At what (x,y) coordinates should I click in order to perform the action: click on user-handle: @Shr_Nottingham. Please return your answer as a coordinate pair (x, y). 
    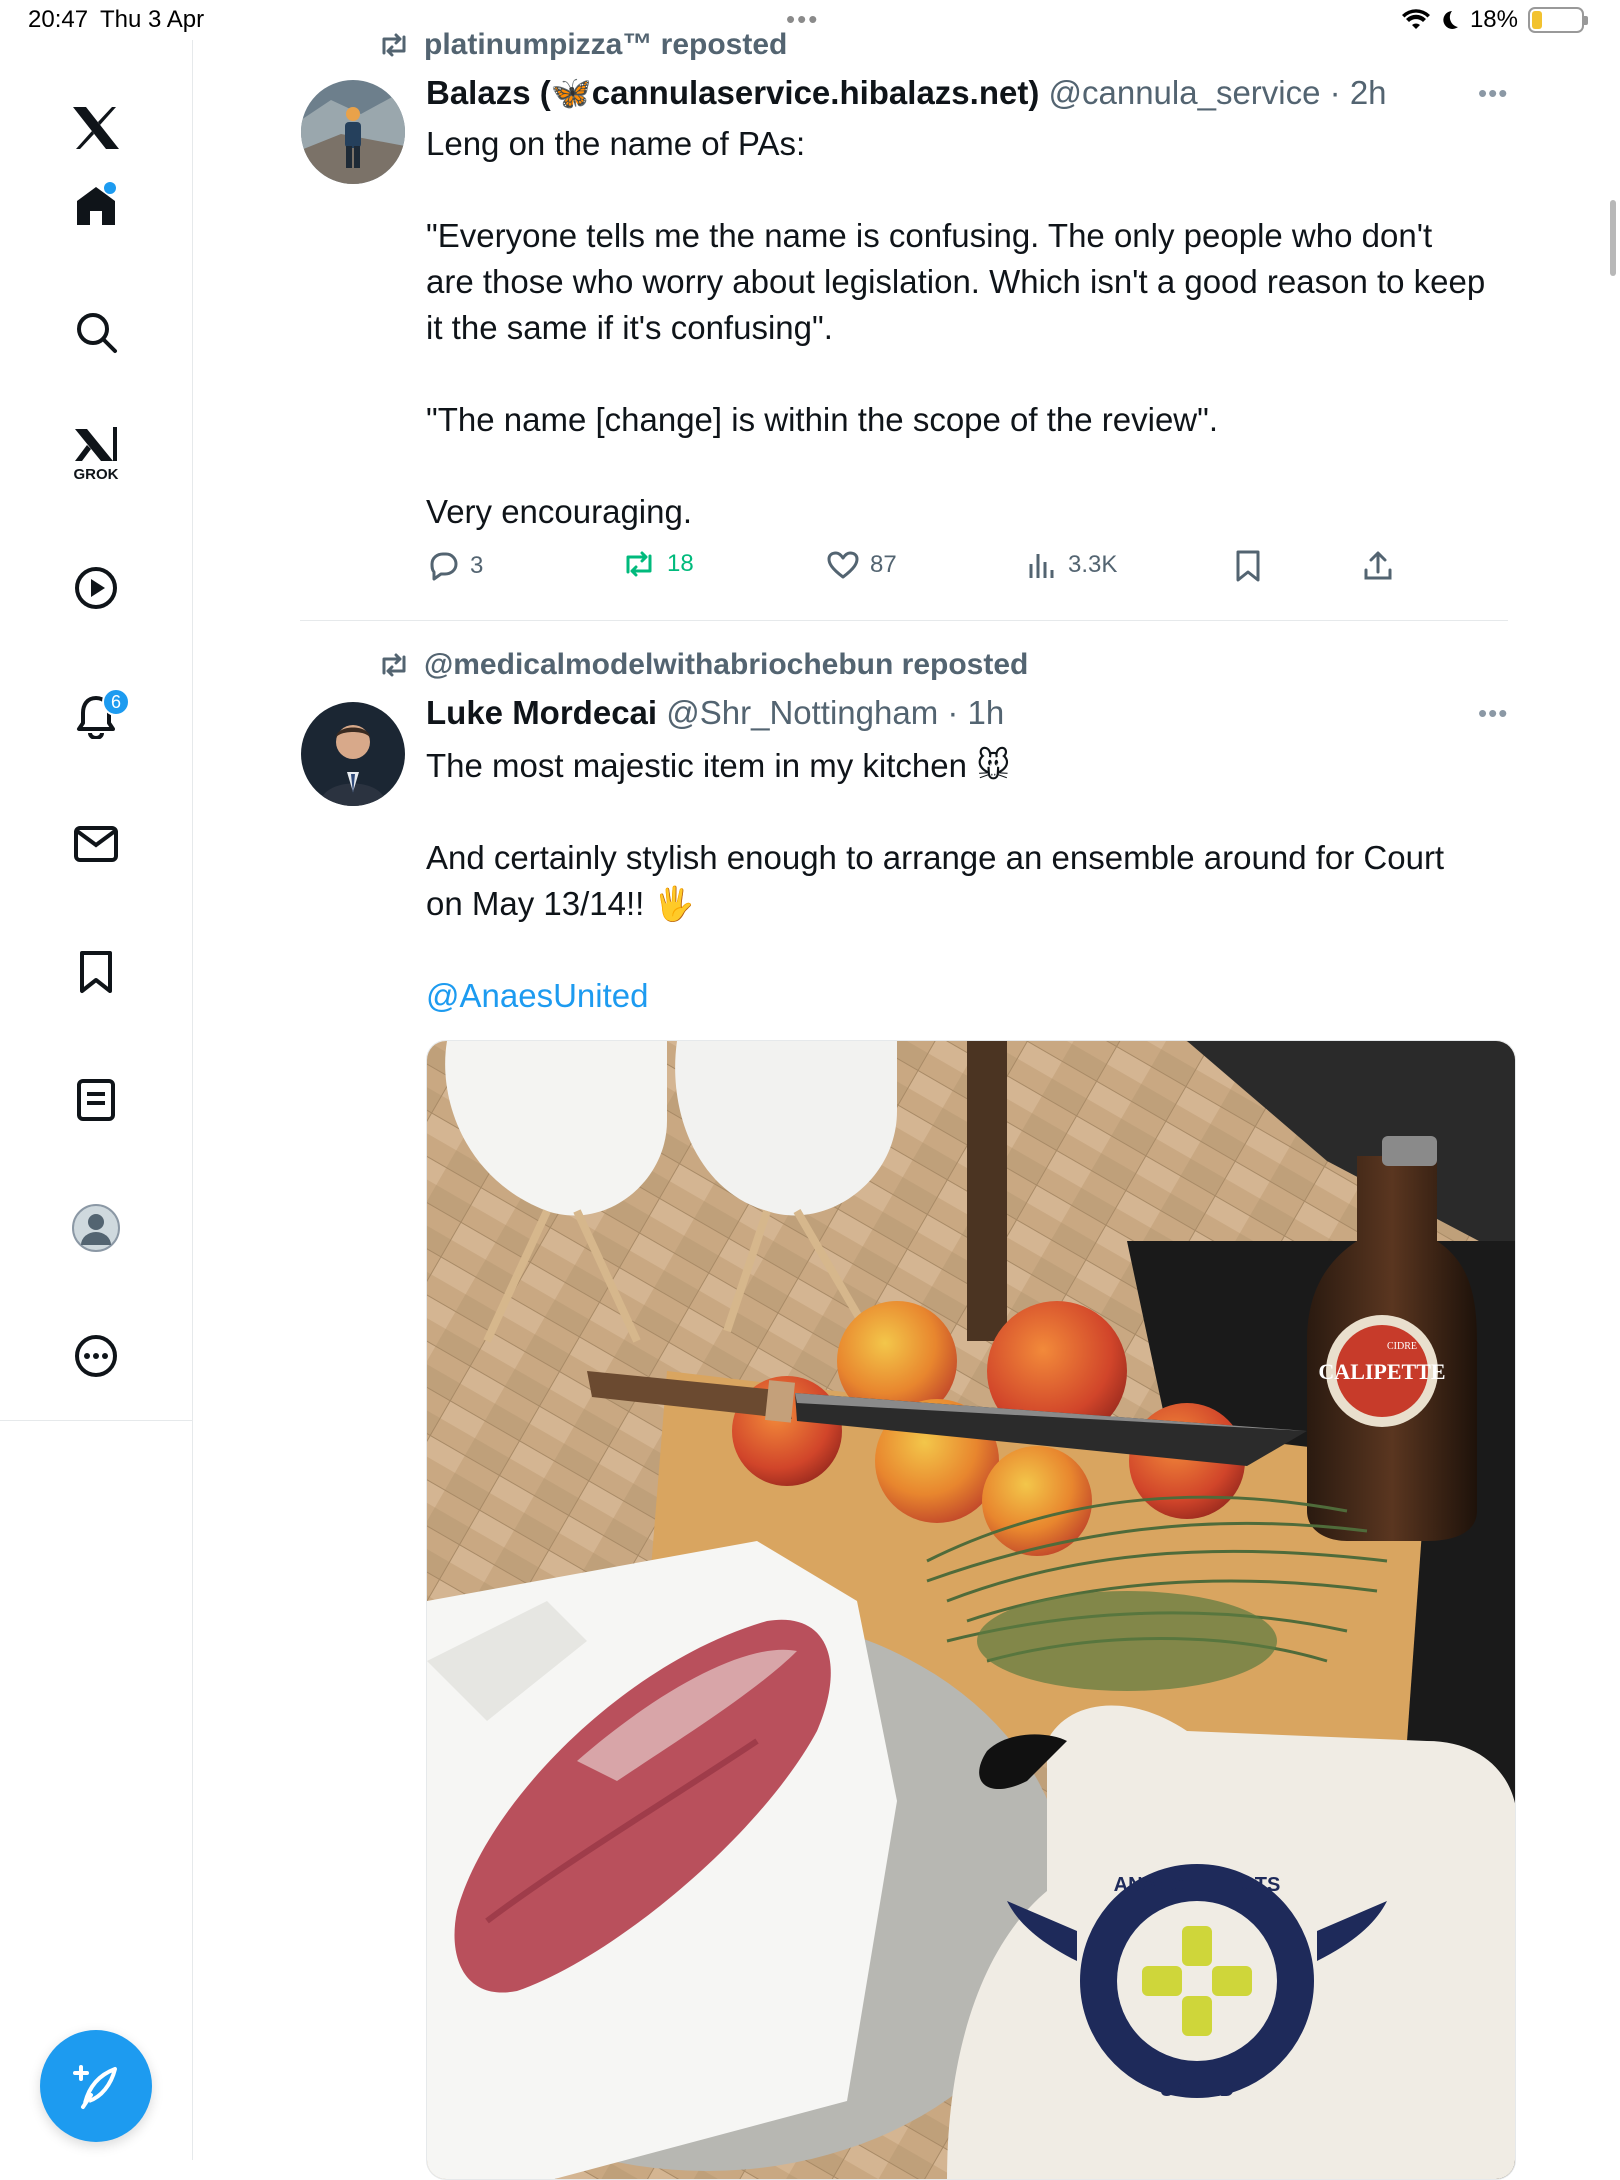
    Looking at the image, I should click on (802, 712).